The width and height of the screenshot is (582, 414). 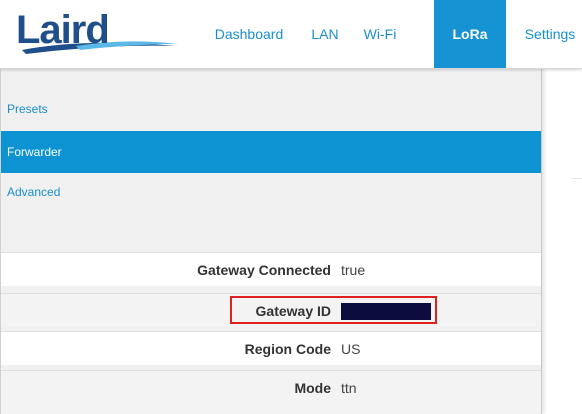 I want to click on nav-dashboard: Dashboard, so click(x=249, y=34).